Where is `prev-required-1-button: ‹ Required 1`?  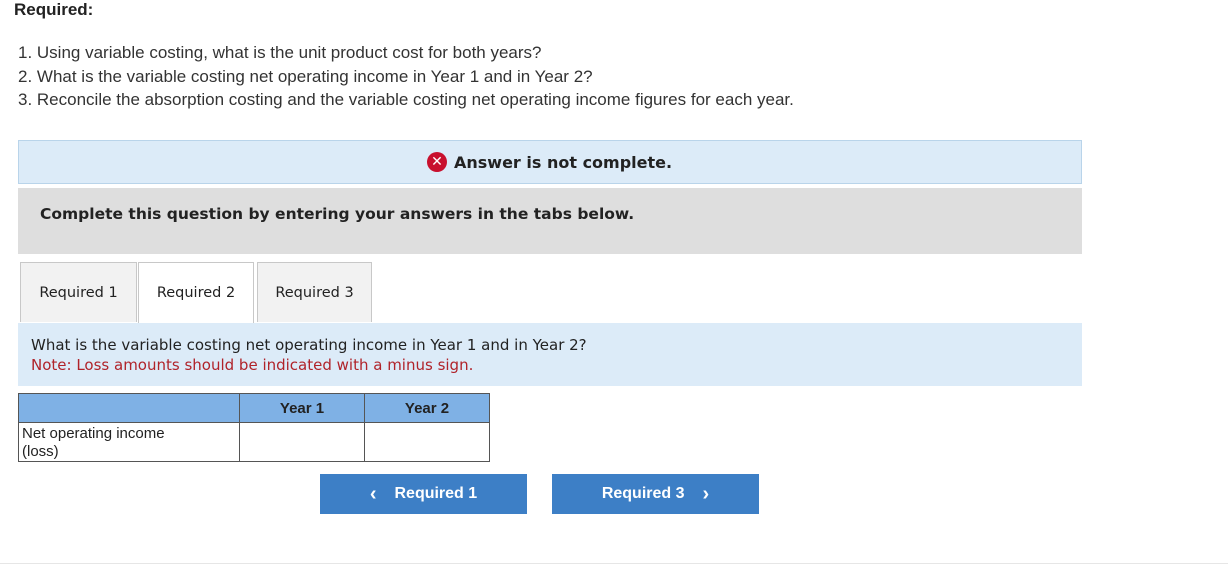
prev-required-1-button: ‹ Required 1 is located at coordinates (423, 494).